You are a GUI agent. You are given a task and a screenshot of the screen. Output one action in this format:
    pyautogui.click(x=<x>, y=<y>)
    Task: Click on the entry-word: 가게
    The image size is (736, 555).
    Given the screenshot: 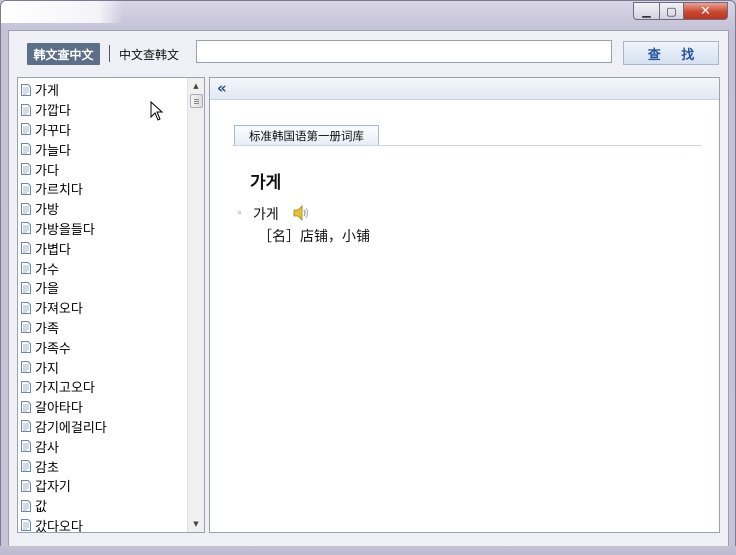 What is the action you would take?
    pyautogui.click(x=266, y=215)
    